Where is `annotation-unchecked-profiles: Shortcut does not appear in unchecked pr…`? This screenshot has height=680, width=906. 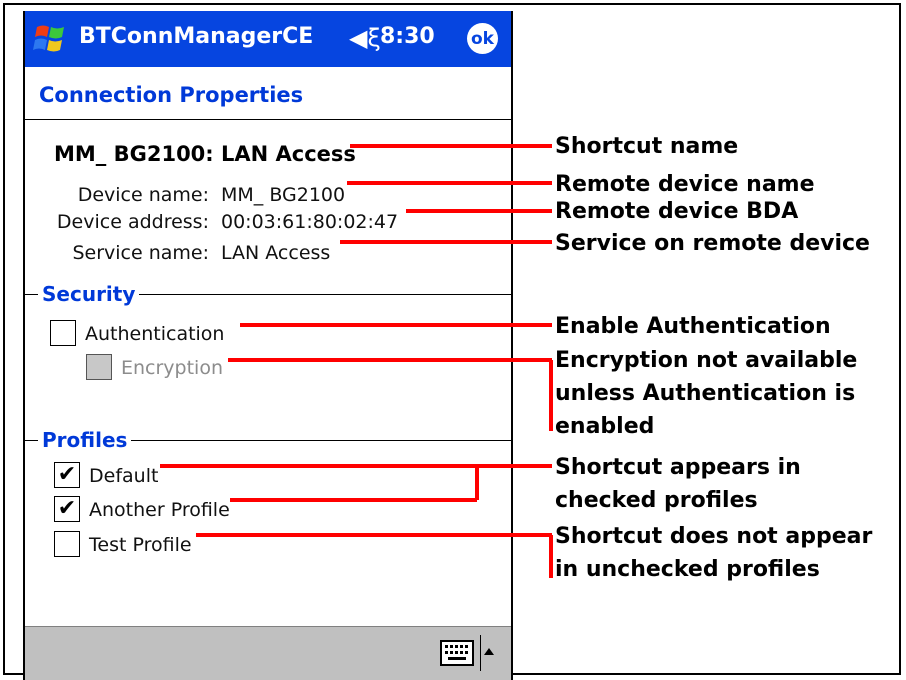
annotation-unchecked-profiles: Shortcut does not appear in unchecked pr… is located at coordinates (714, 553).